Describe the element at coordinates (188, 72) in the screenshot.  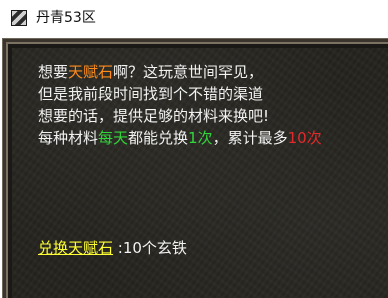
I see `dialog-line-1-post: 啊？这玩意世间罕见，` at that location.